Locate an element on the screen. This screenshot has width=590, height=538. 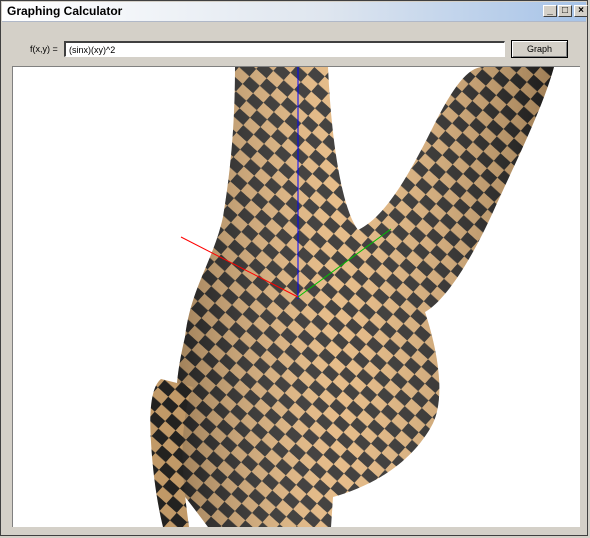
graph-button: Graph is located at coordinates (539, 49).